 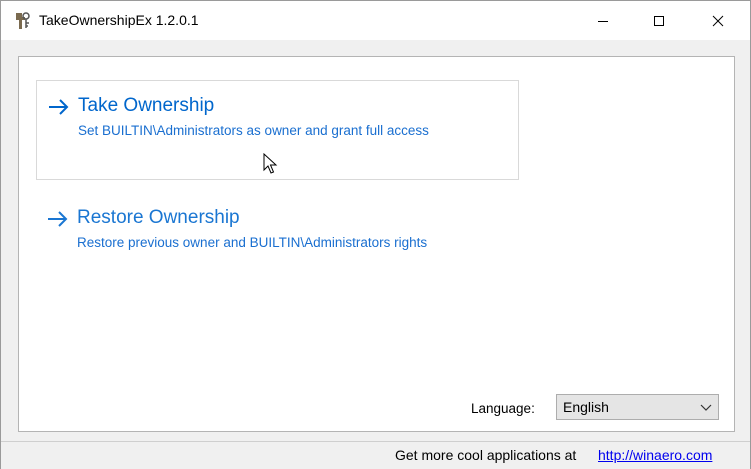 I want to click on footer-text: Get more cool applications at, so click(x=486, y=455).